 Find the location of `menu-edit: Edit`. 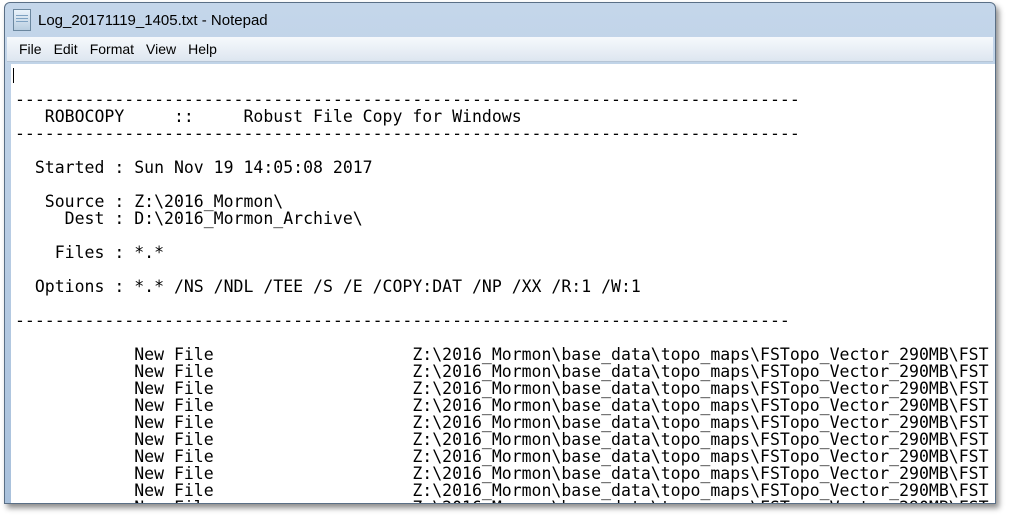

menu-edit: Edit is located at coordinates (66, 49).